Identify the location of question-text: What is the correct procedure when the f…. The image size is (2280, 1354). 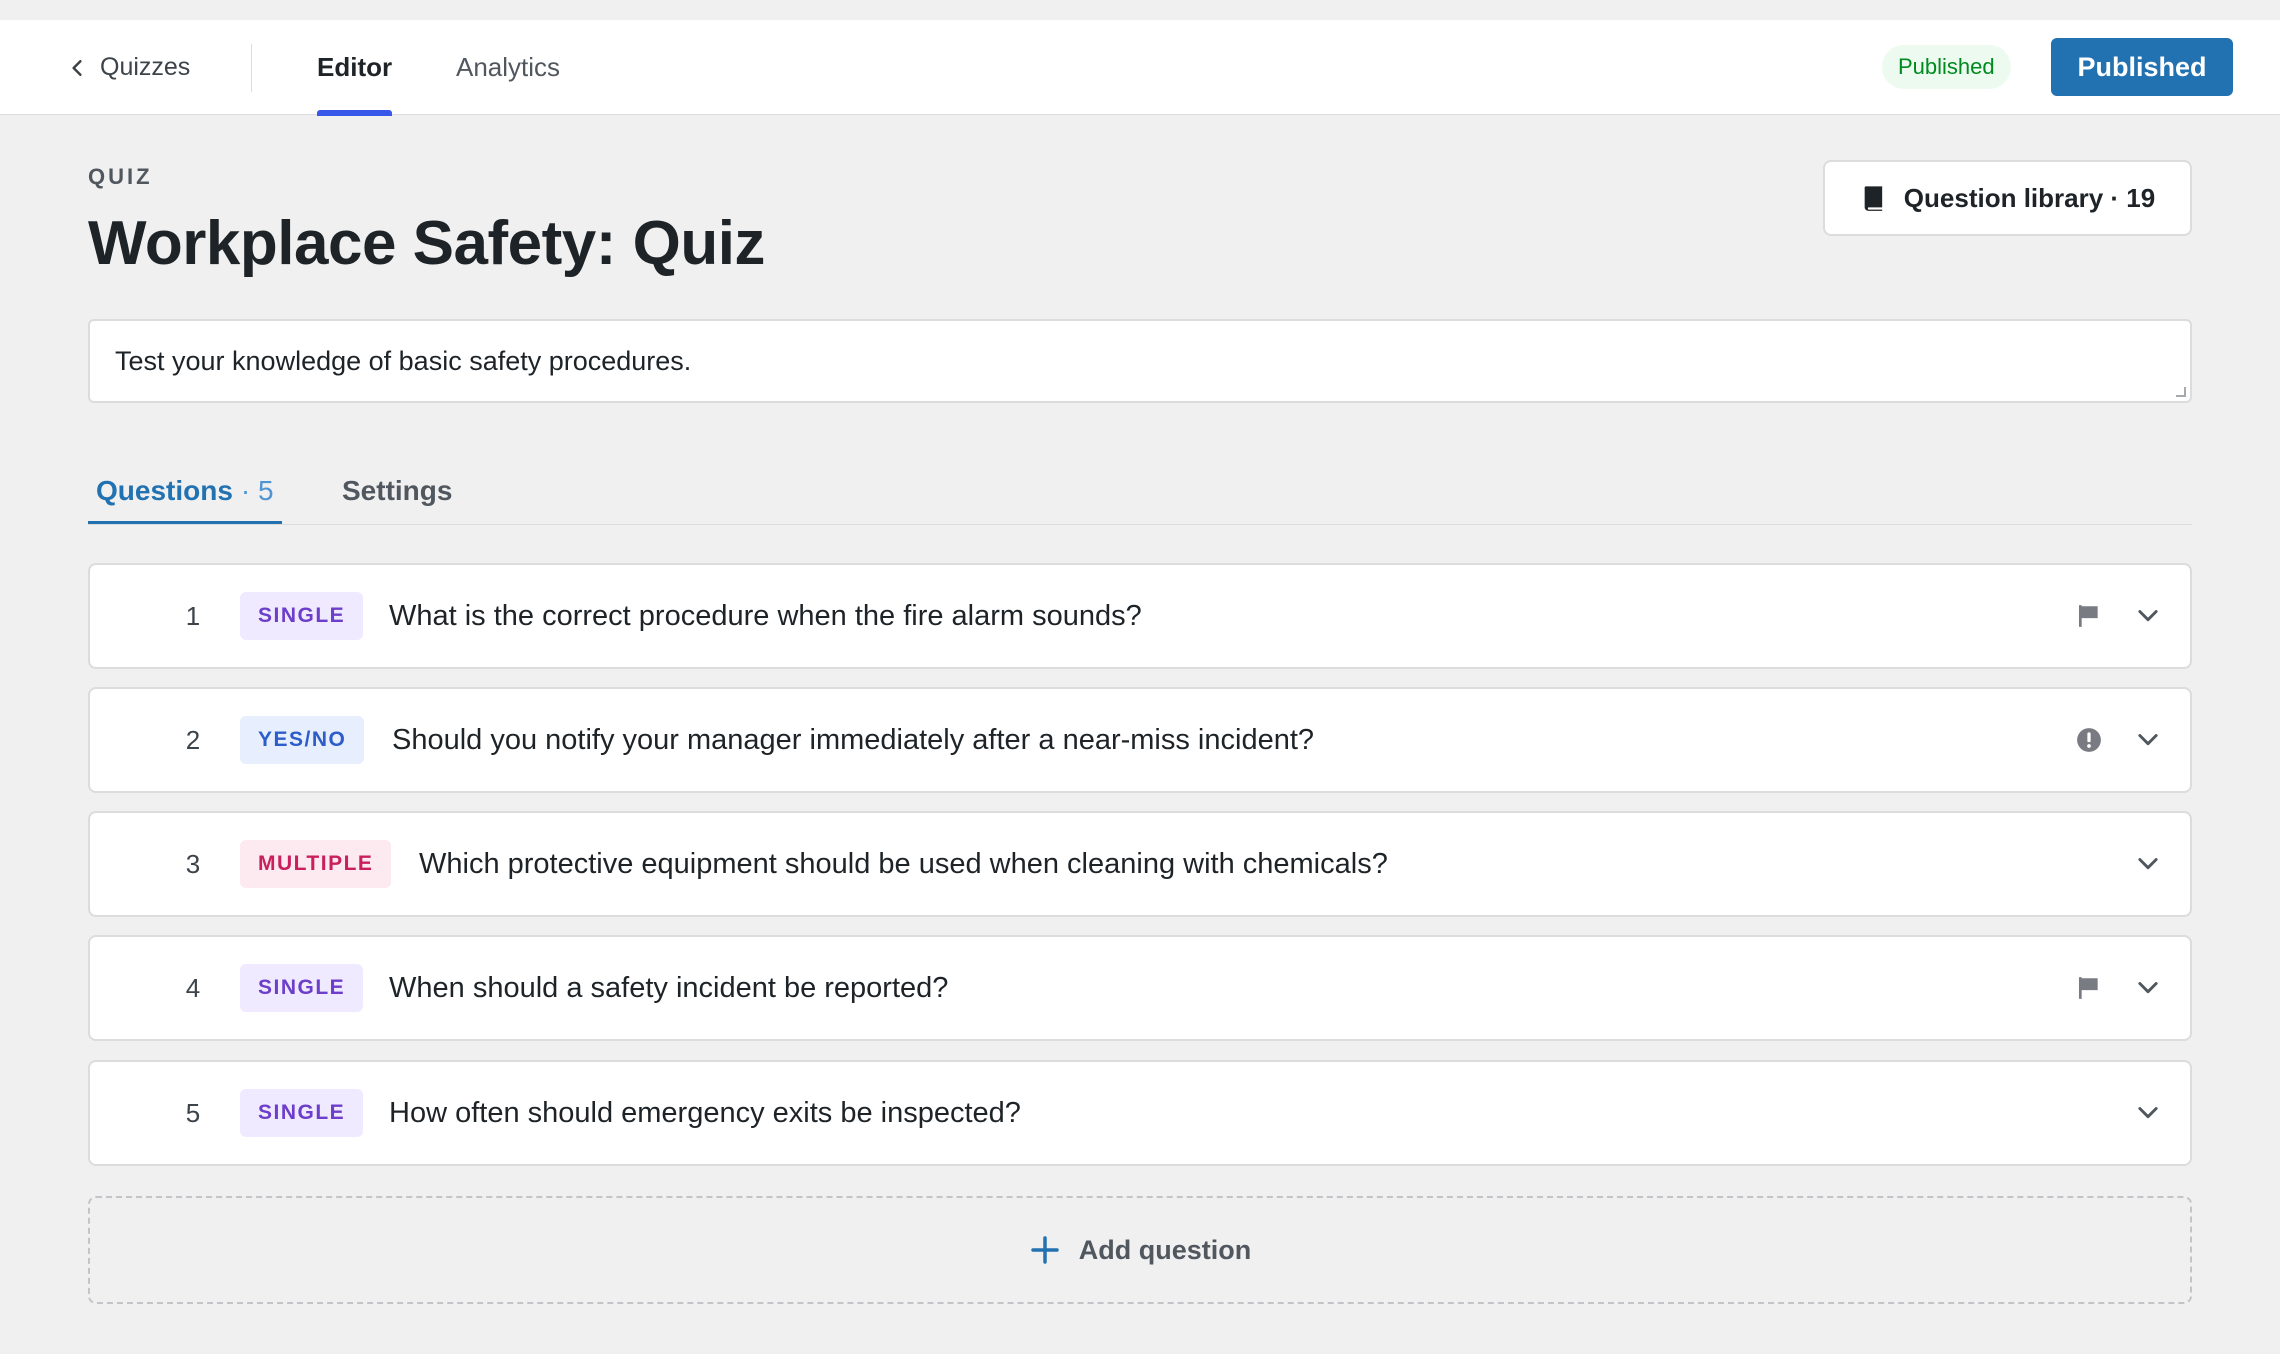
(765, 615).